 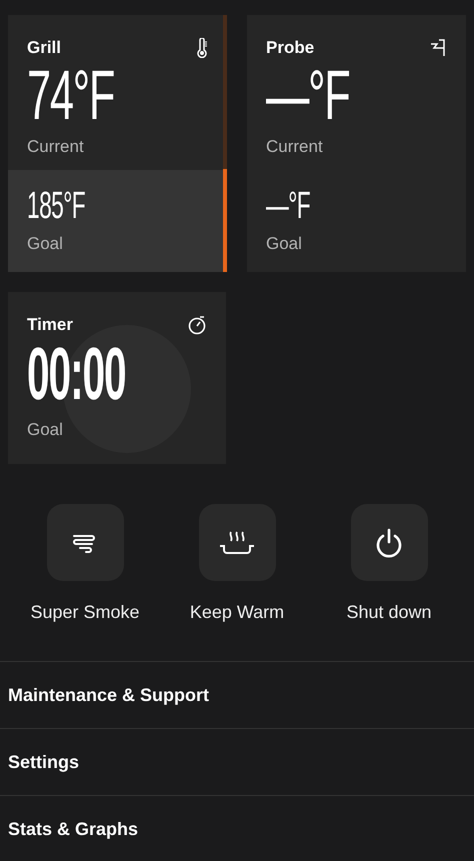 What do you see at coordinates (197, 325) in the screenshot?
I see `stopwatch-icon` at bounding box center [197, 325].